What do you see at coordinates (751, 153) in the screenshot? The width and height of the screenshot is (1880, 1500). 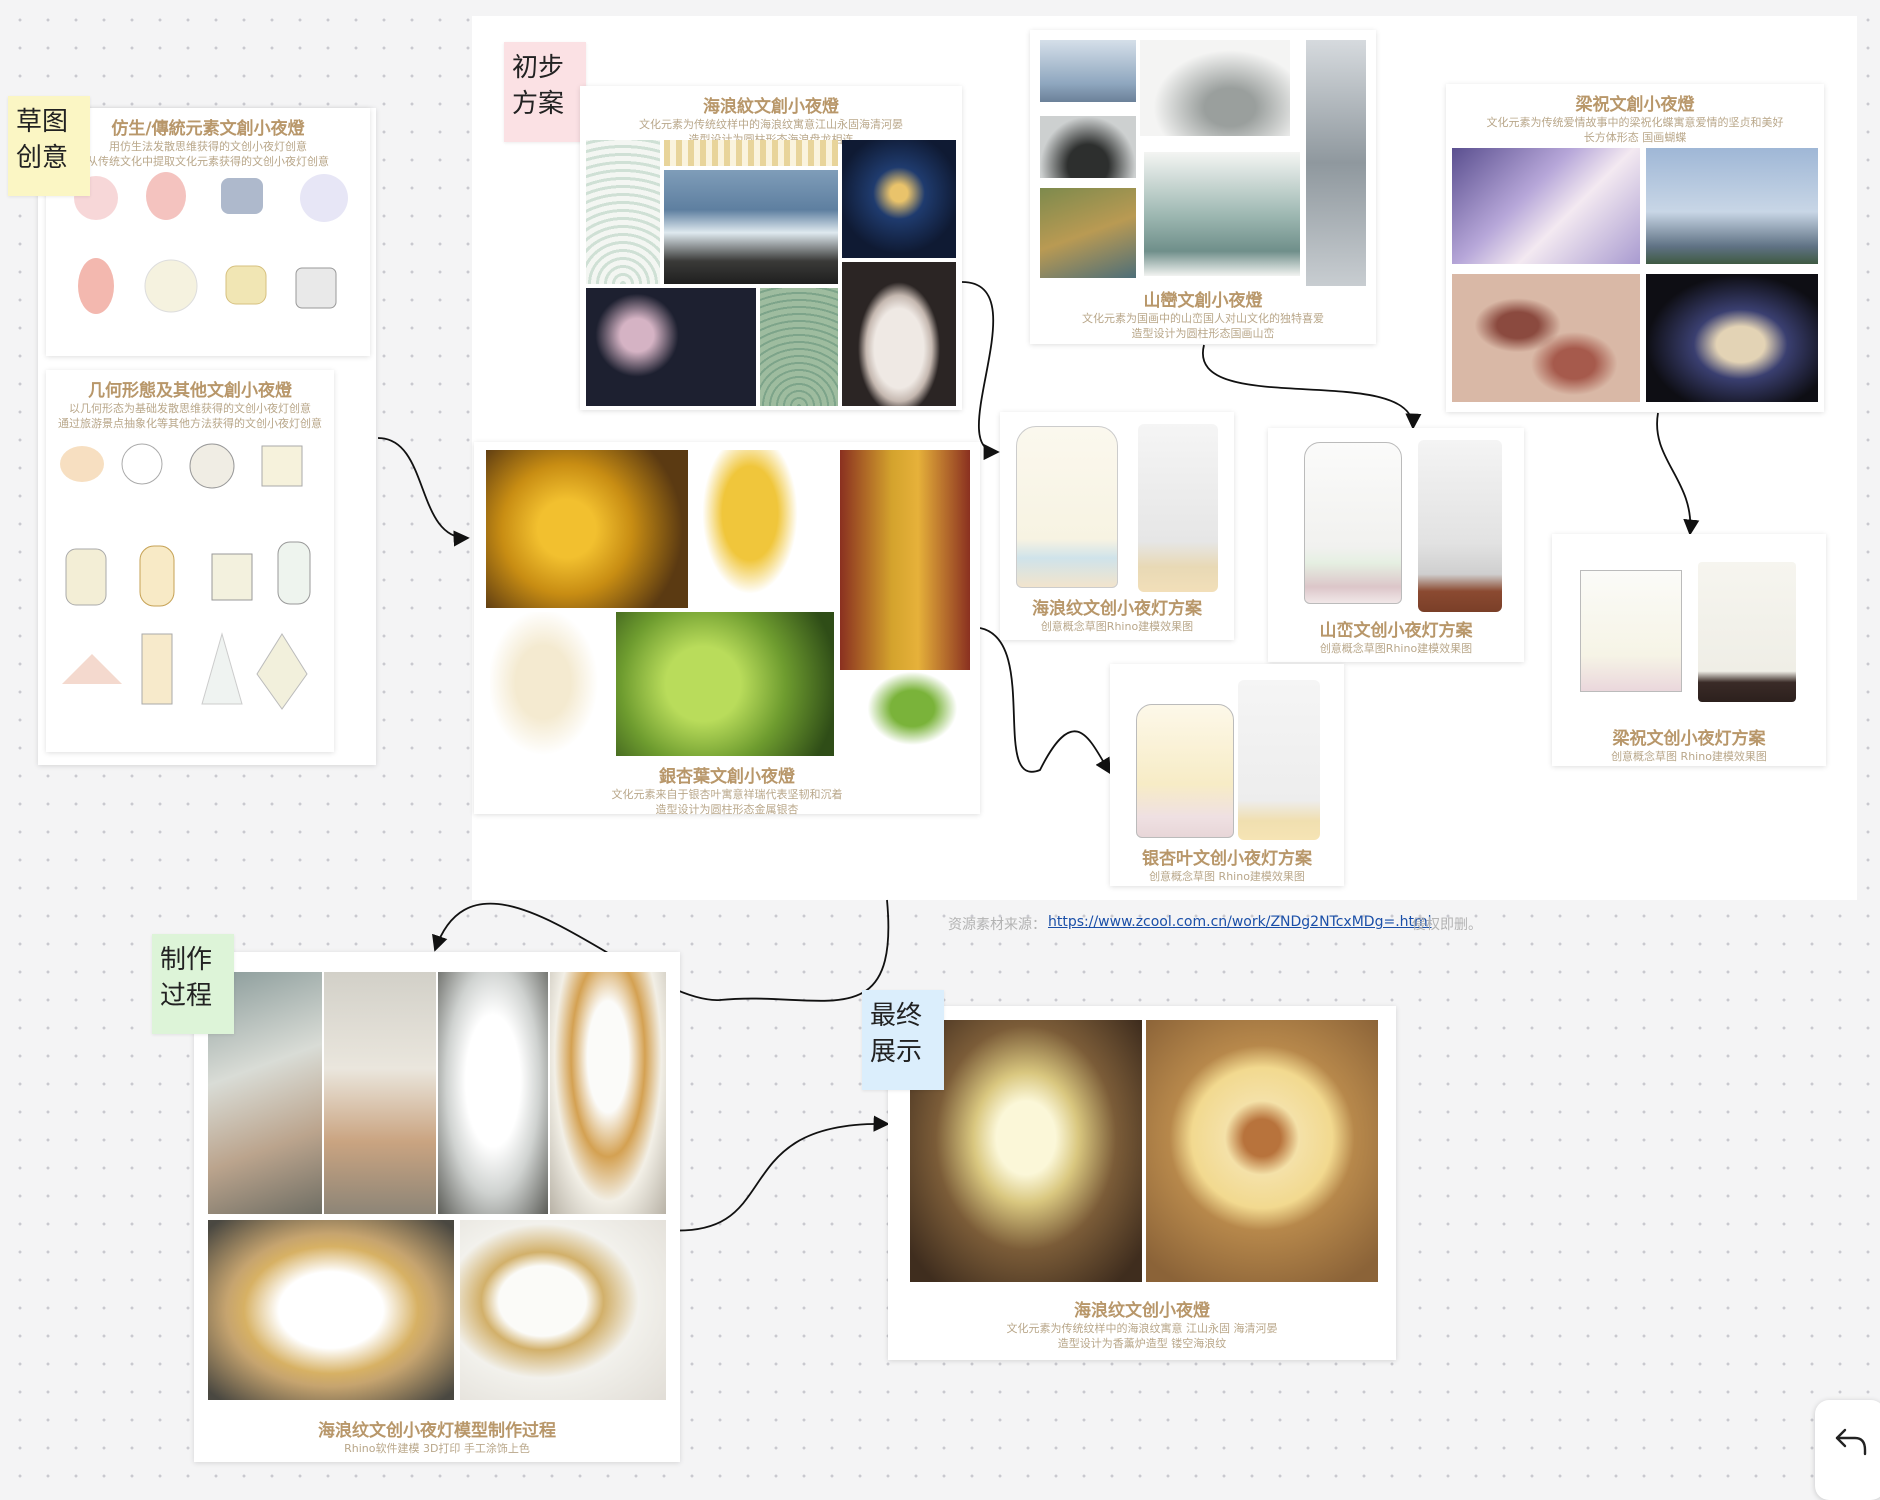 I see `gold-wave-image` at bounding box center [751, 153].